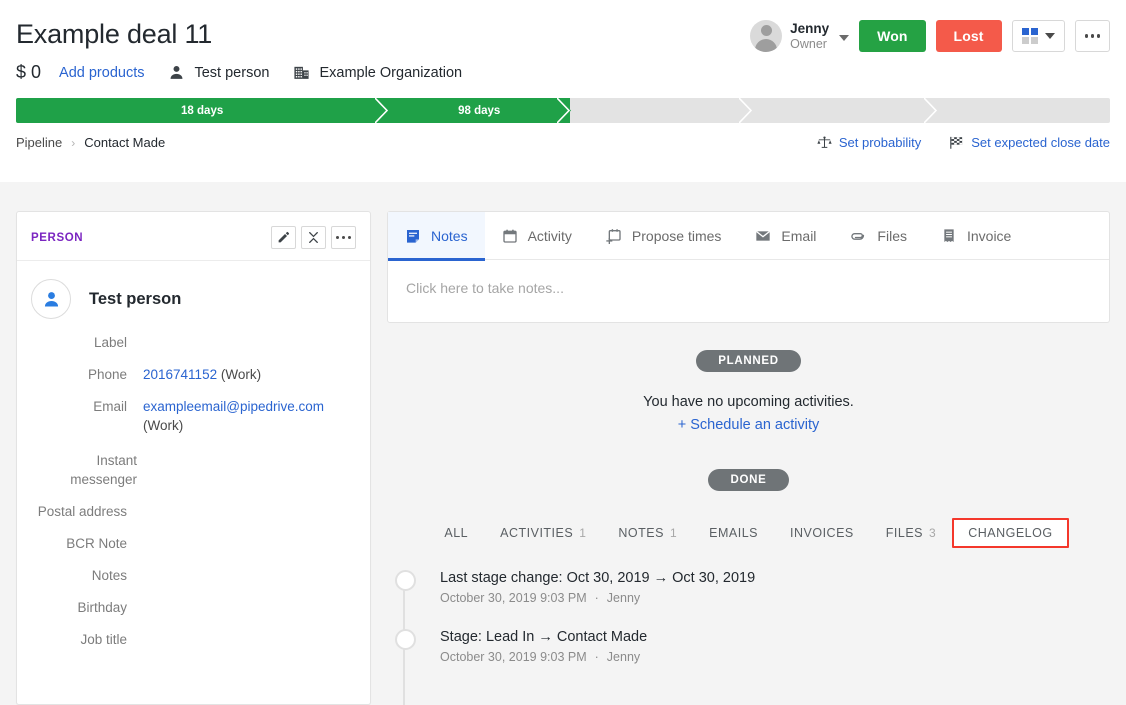  I want to click on changelog-entry-meta: October 30, 2019 9:03 PM · Jenny, so click(775, 657).